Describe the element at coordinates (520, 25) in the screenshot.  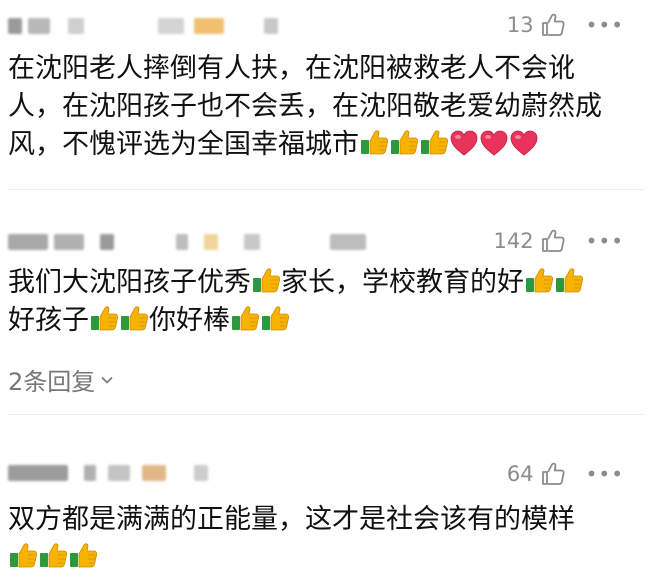
I see `like-count: 13` at that location.